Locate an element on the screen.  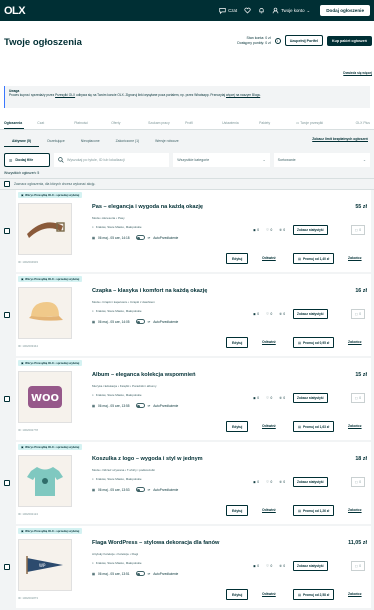
subtab-finished: Zakończone (1) is located at coordinates (128, 141).